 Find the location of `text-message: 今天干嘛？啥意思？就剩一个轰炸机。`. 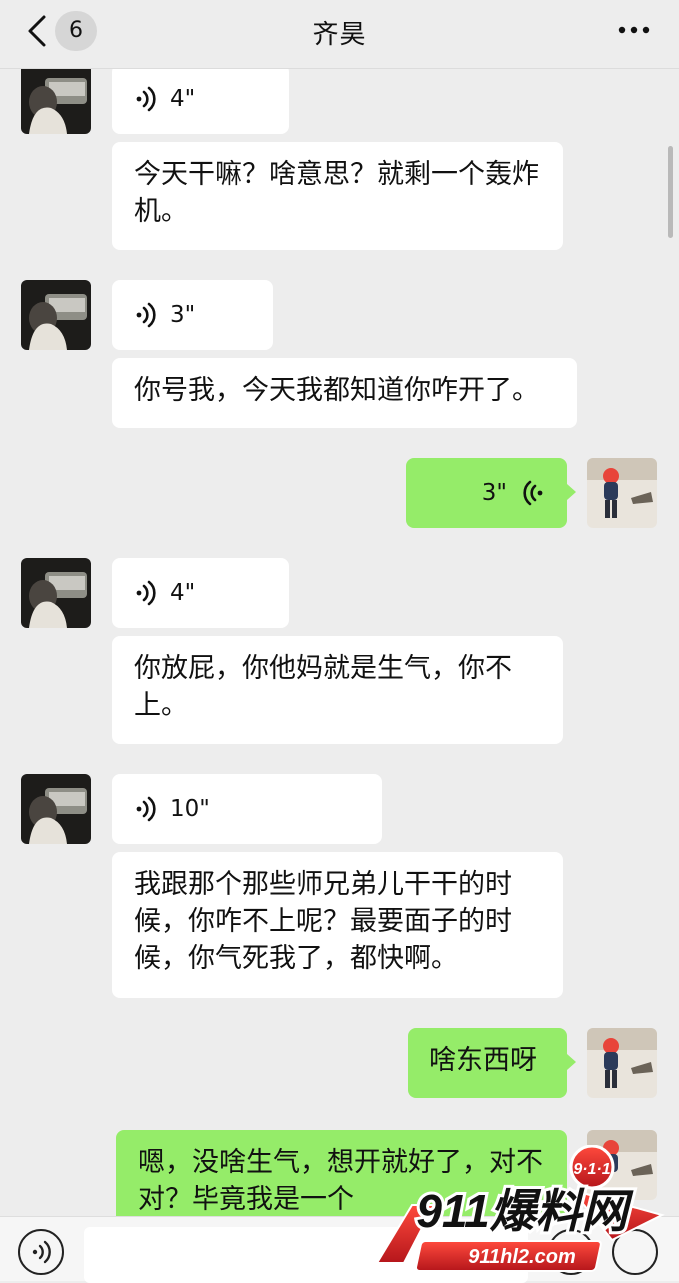

text-message: 今天干嘛？啥意思？就剩一个轰炸机。 is located at coordinates (337, 196).